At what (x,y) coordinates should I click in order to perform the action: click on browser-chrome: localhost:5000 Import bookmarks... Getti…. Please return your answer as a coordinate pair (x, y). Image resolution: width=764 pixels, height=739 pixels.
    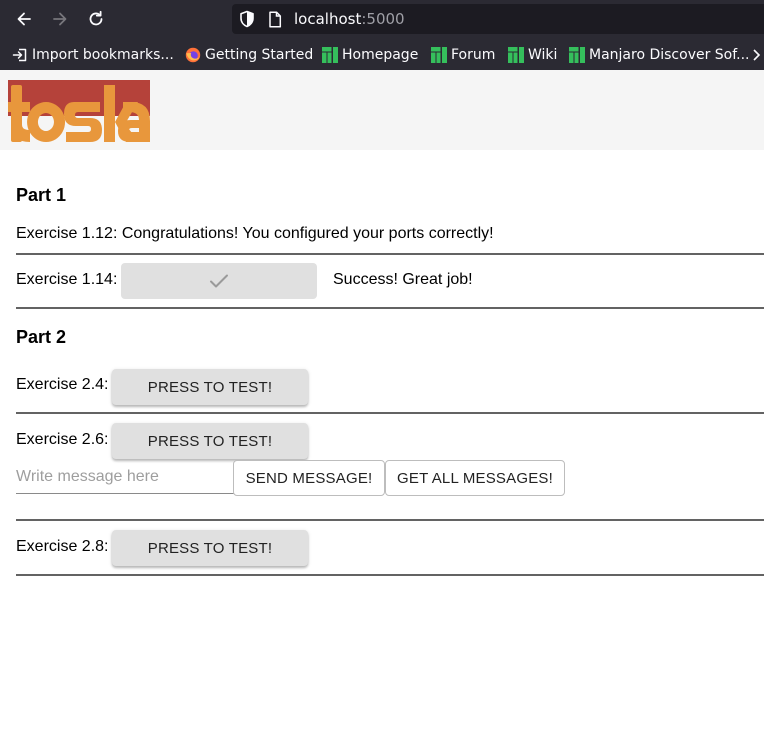
    Looking at the image, I should click on (382, 35).